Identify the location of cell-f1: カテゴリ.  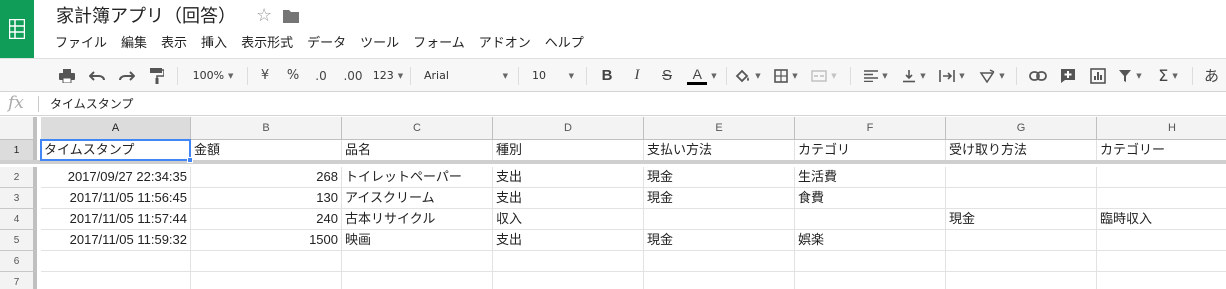
(870, 150).